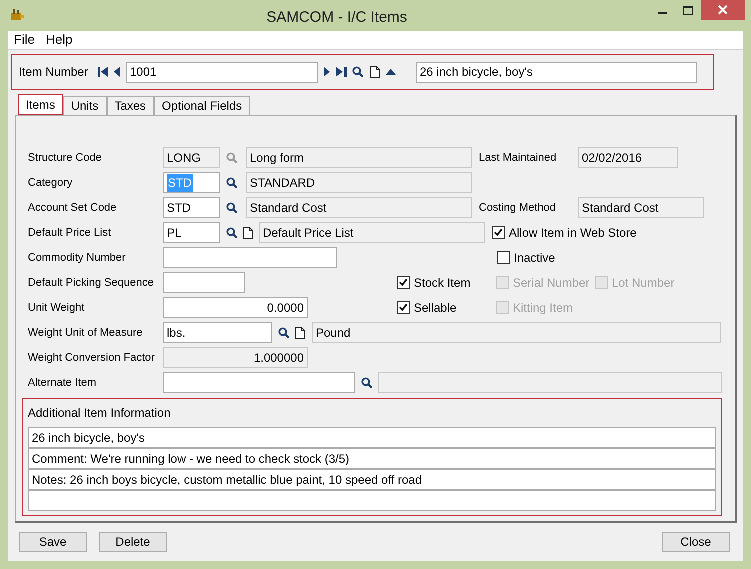 The height and width of the screenshot is (569, 751). Describe the element at coordinates (688, 10) in the screenshot. I see `maximize-icon` at that location.